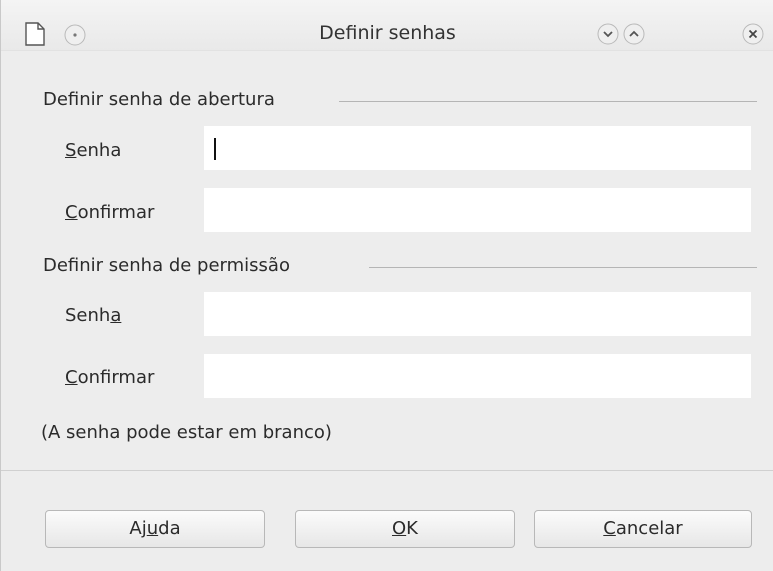  What do you see at coordinates (399, 528) in the screenshot?
I see `mnemonic-key: O` at bounding box center [399, 528].